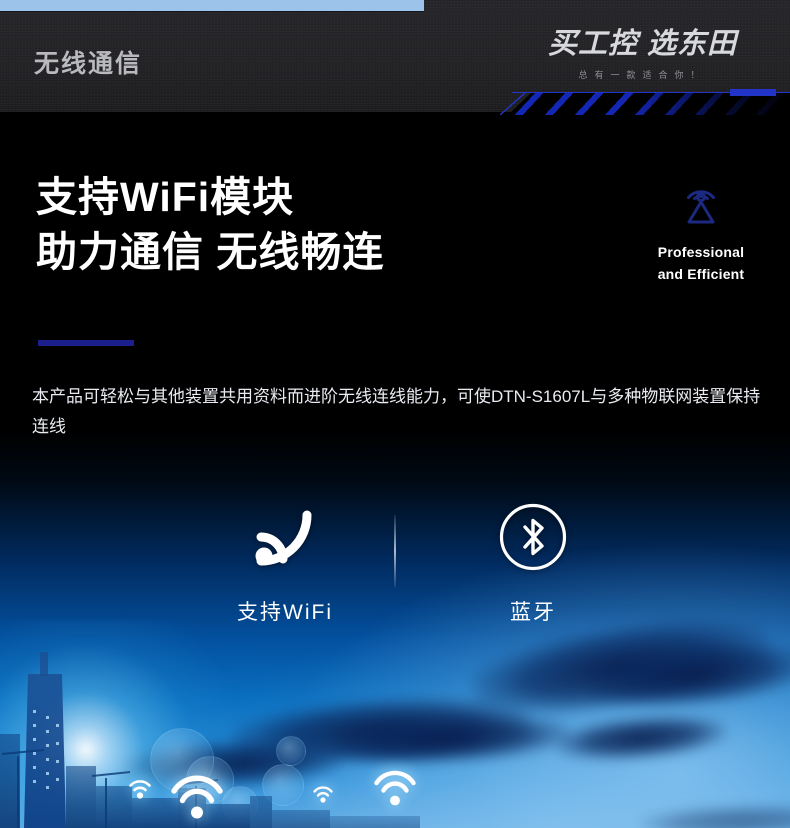  I want to click on hero-headline: 支持WiFi模块 助力通信 无线畅连, so click(356, 225).